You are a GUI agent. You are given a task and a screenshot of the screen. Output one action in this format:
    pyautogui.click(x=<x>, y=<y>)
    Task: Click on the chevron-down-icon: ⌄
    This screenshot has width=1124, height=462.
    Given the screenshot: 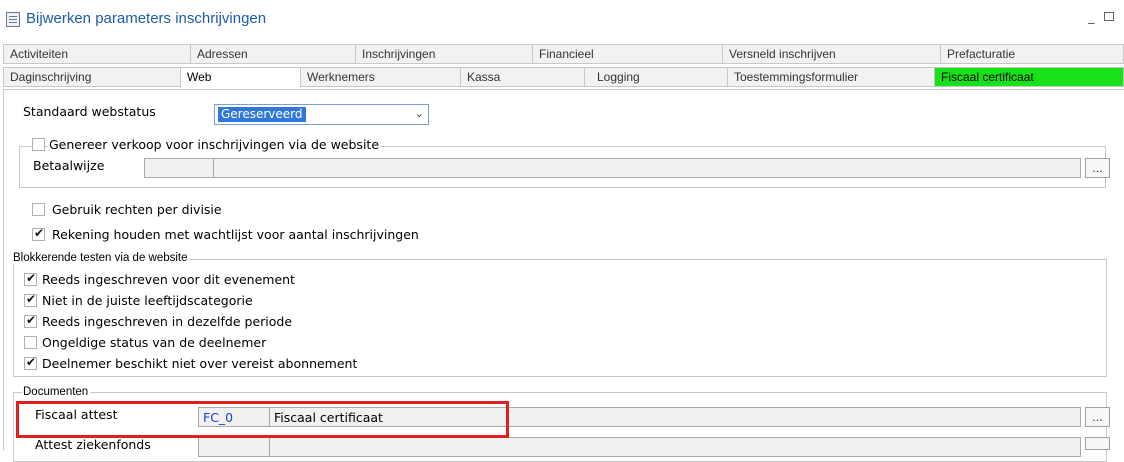 What is the action you would take?
    pyautogui.click(x=419, y=113)
    